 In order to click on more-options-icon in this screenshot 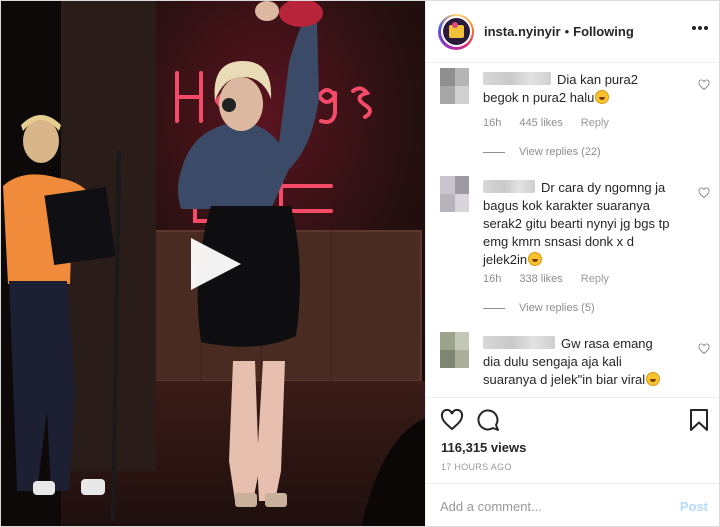, I will do `click(700, 29)`.